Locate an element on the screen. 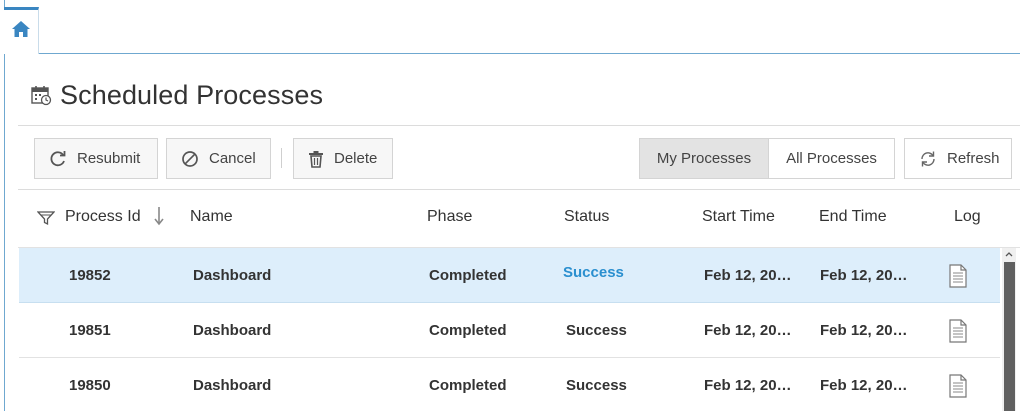 The image size is (1020, 411). column-header-status: Status is located at coordinates (586, 217).